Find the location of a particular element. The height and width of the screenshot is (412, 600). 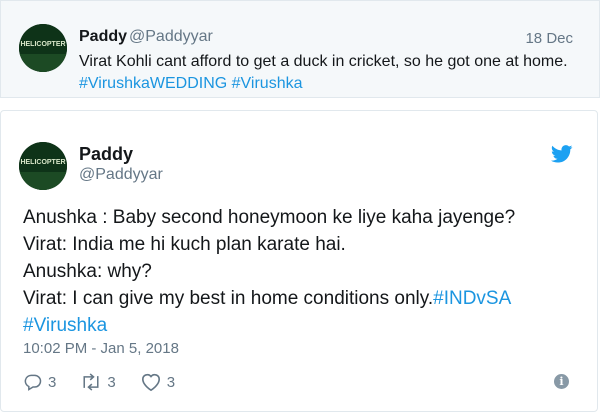

retweet-button: 3 is located at coordinates (98, 382).